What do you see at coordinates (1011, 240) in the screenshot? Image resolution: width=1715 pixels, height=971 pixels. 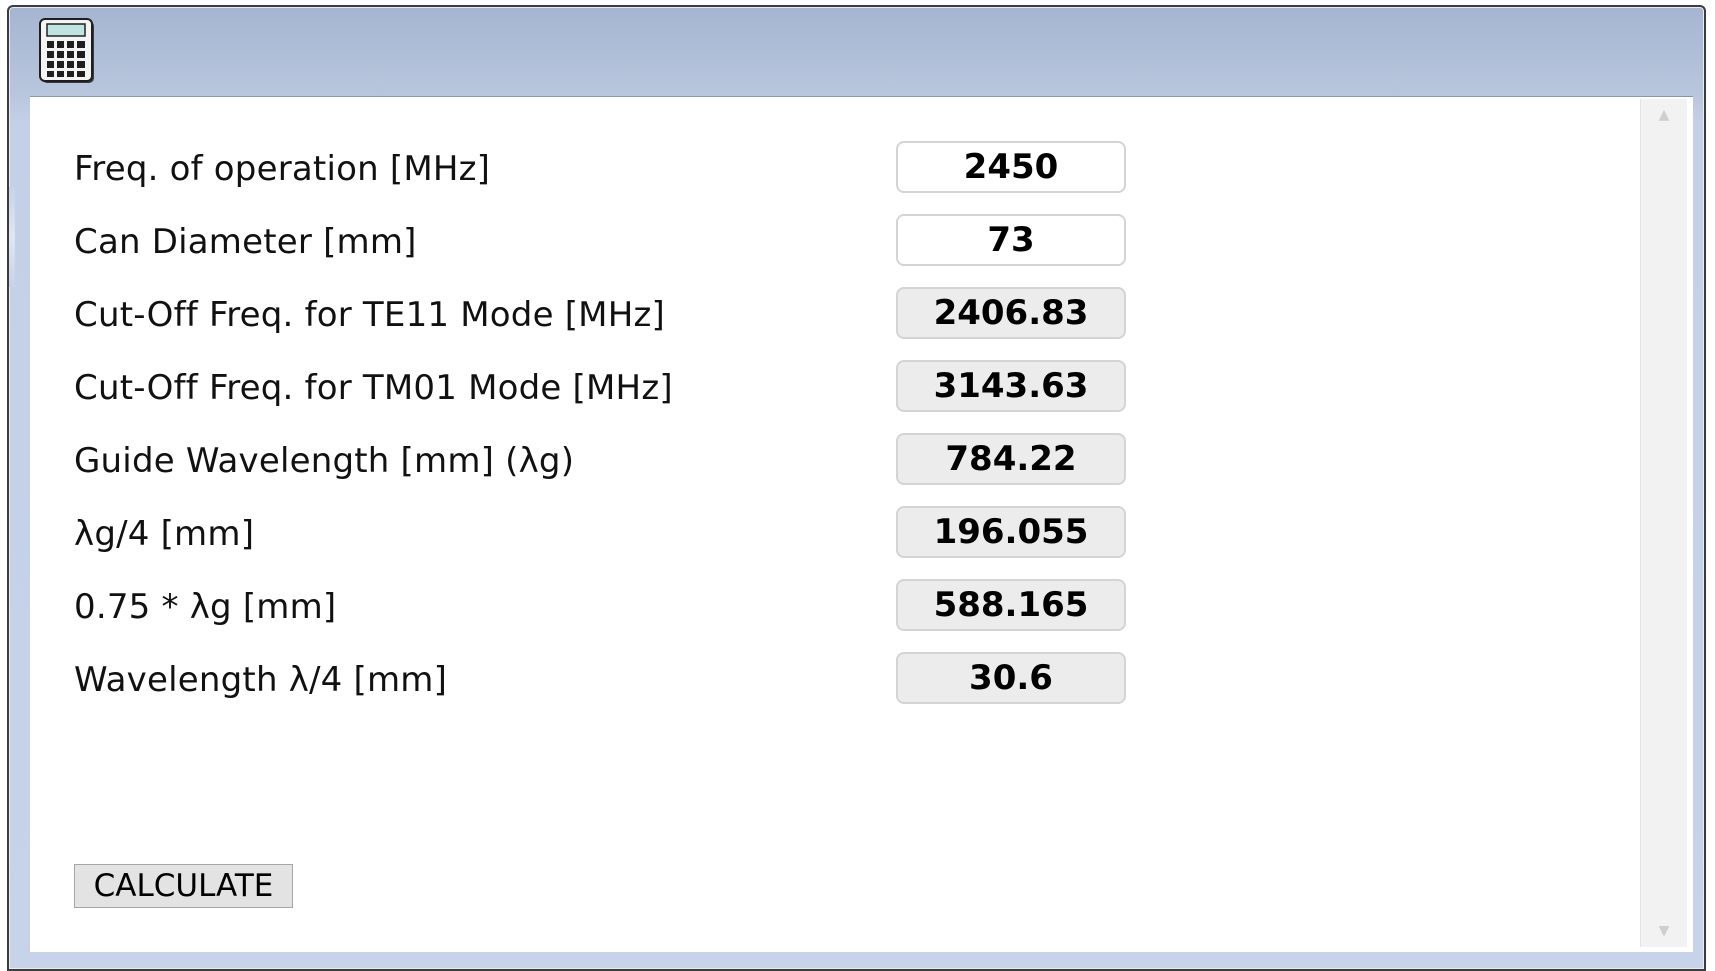 I see `can-diameter-input: 73` at bounding box center [1011, 240].